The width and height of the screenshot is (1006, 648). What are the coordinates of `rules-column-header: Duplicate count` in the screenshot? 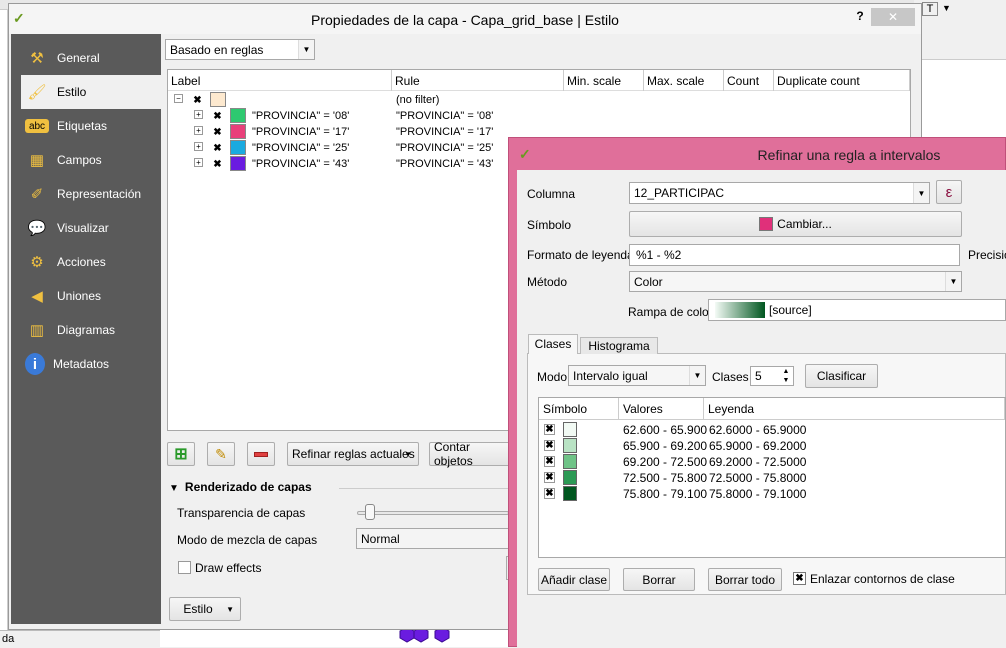 It's located at (842, 80).